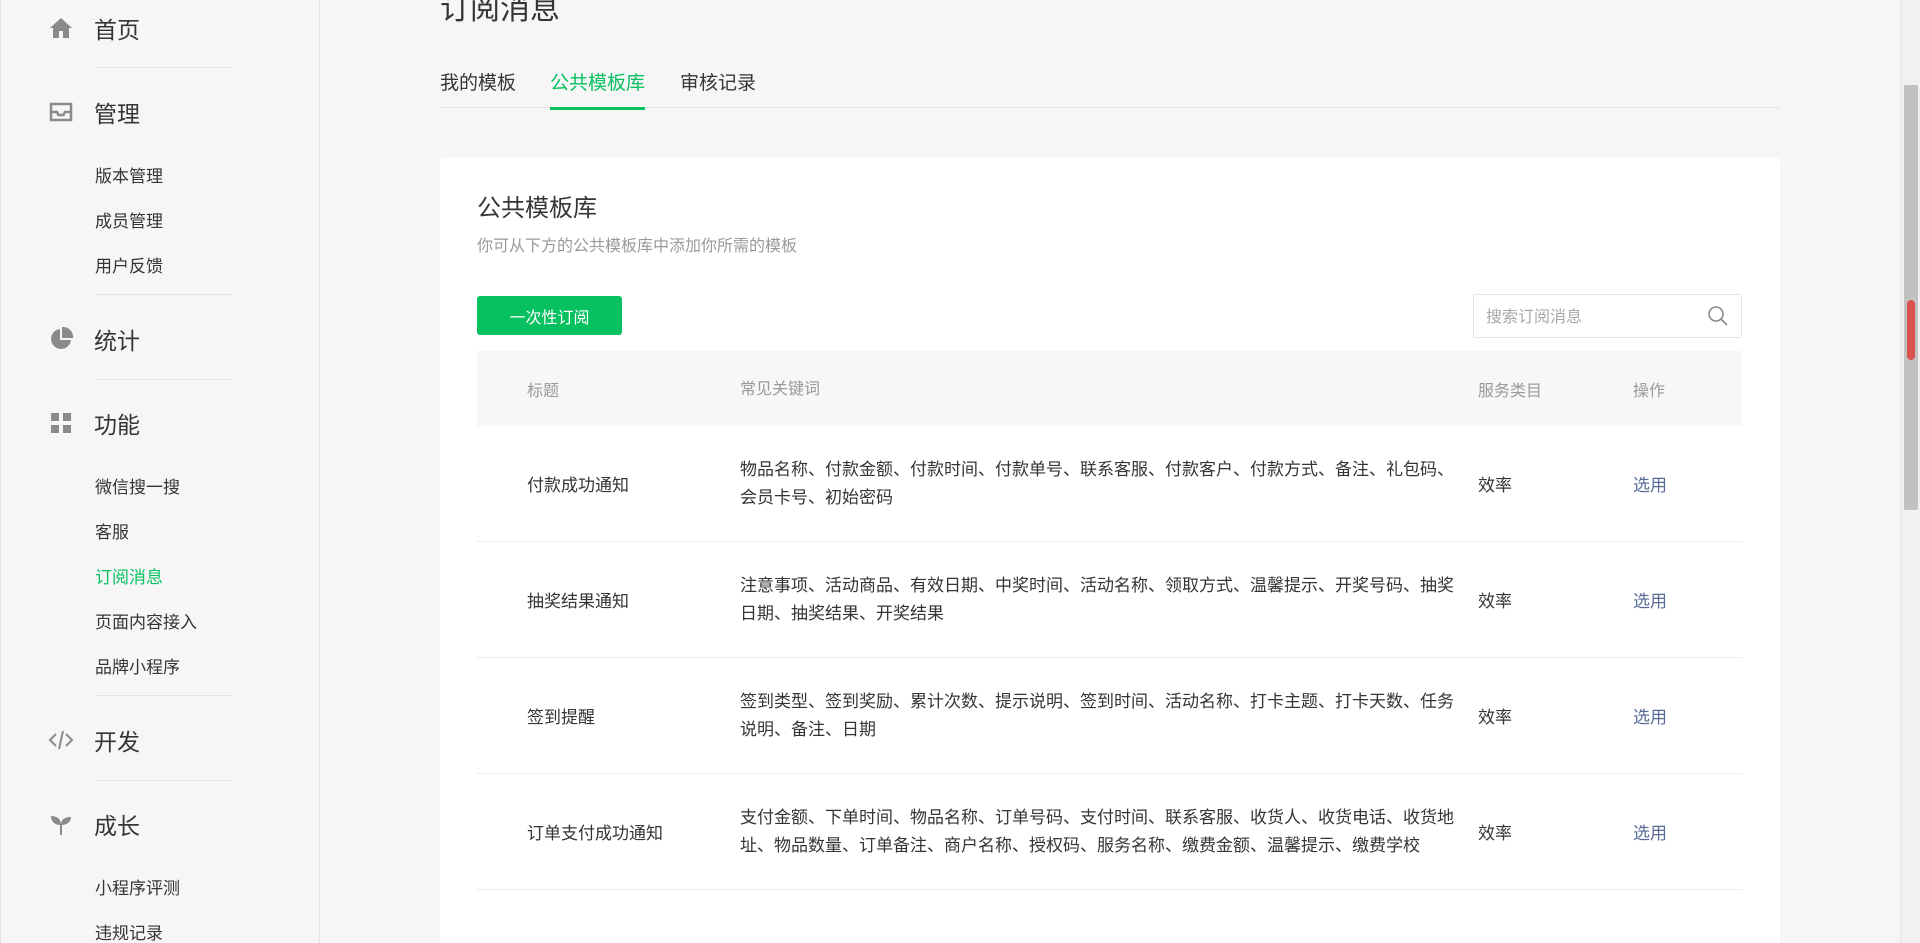  I want to click on scroll-marker, so click(1911, 330).